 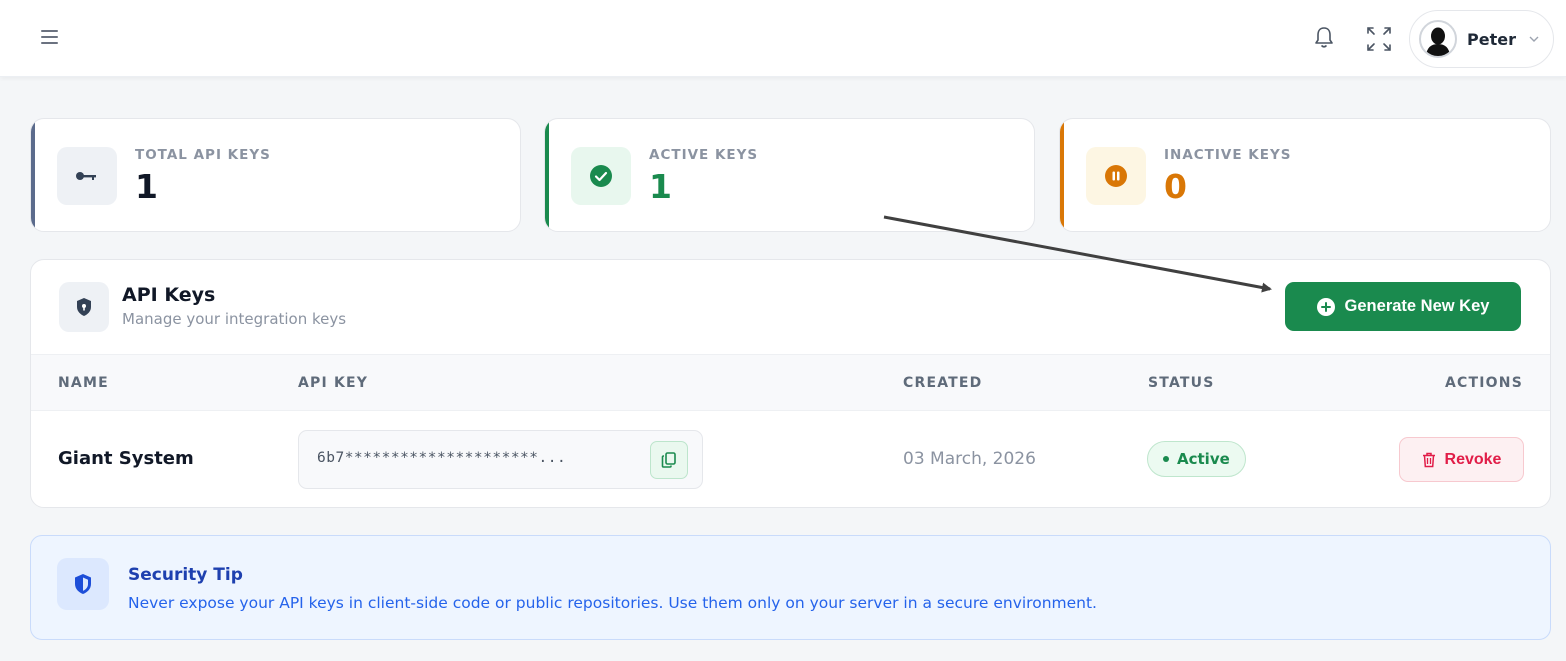 What do you see at coordinates (1473, 459) in the screenshot?
I see `revoke-label: Revoke` at bounding box center [1473, 459].